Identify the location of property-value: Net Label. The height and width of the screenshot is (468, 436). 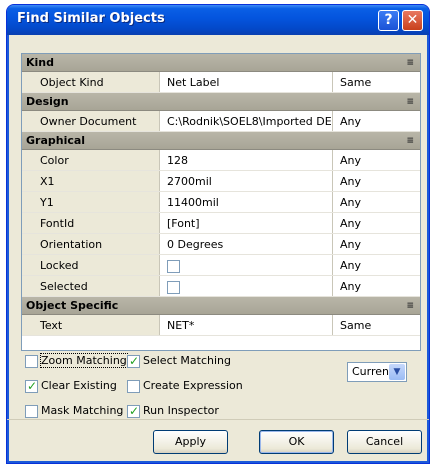
(247, 82).